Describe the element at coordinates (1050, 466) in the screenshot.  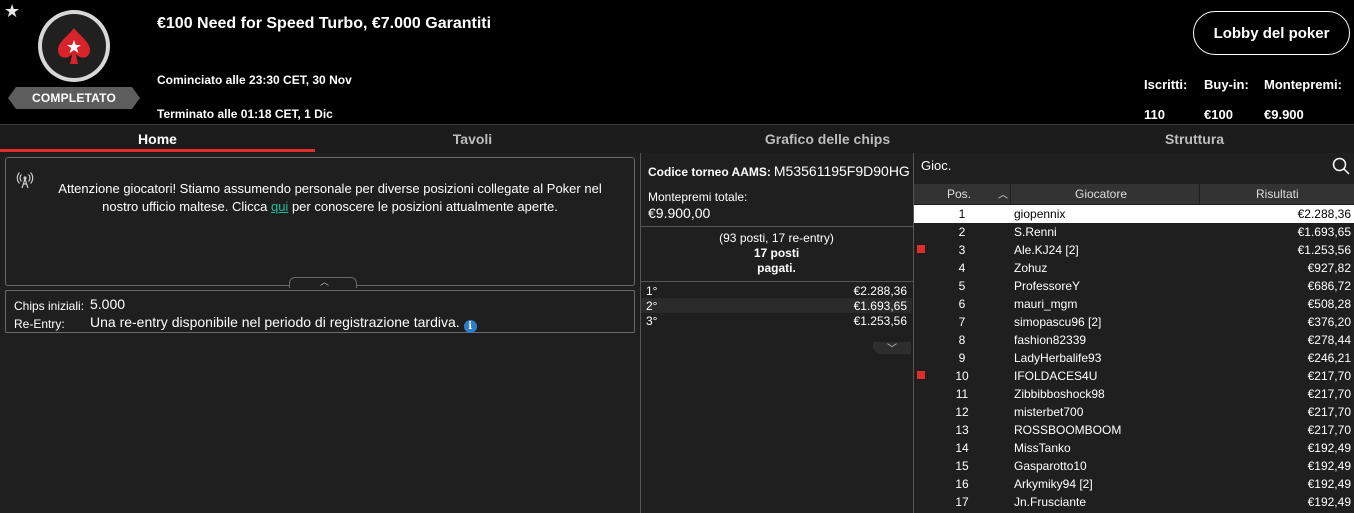
I see `row-player-name: Gasparotto10` at that location.